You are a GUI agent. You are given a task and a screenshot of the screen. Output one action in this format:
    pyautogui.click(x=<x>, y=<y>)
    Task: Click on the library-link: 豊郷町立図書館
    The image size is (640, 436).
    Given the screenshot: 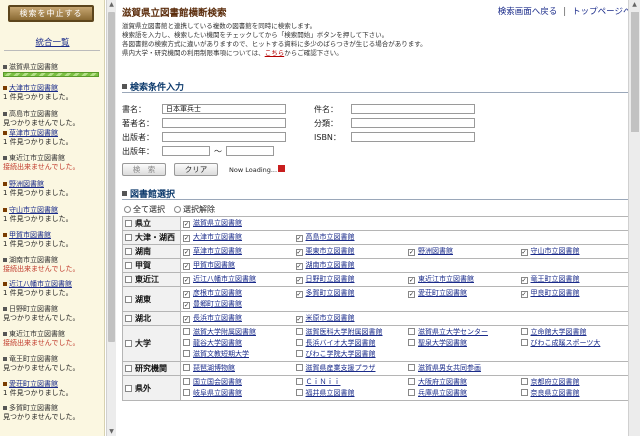 What is the action you would take?
    pyautogui.click(x=217, y=304)
    